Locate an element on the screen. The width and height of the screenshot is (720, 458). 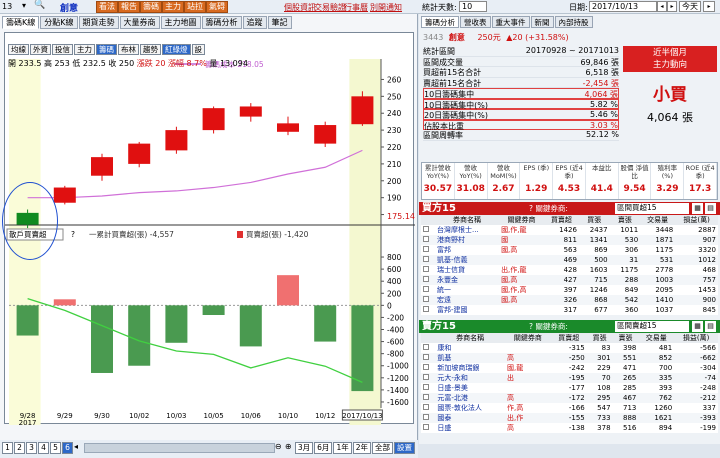
today-button: 今天 is located at coordinates (690, 6).